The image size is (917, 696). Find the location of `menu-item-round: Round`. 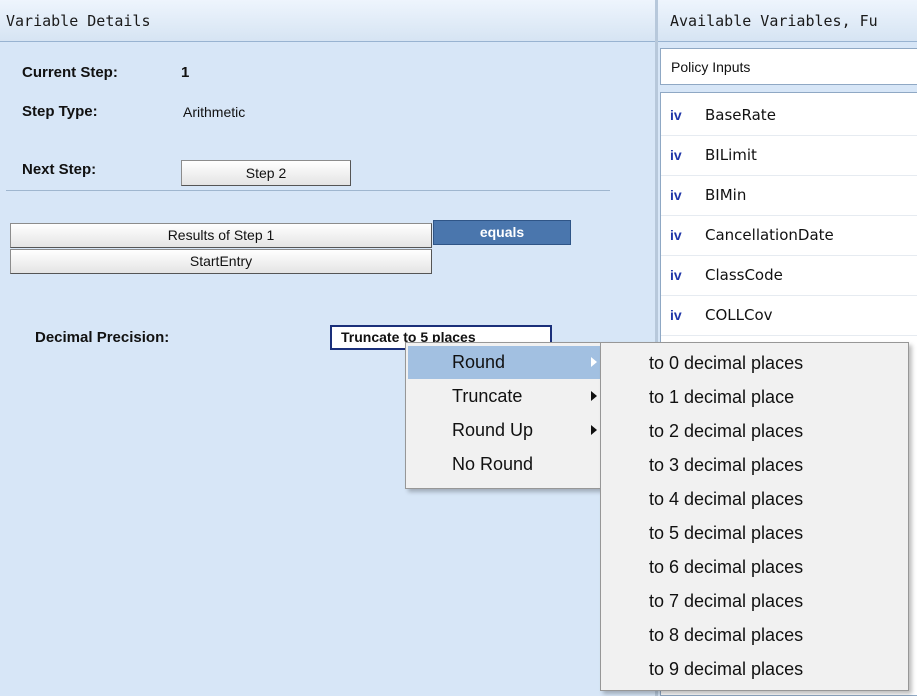

menu-item-round: Round is located at coordinates (507, 362).